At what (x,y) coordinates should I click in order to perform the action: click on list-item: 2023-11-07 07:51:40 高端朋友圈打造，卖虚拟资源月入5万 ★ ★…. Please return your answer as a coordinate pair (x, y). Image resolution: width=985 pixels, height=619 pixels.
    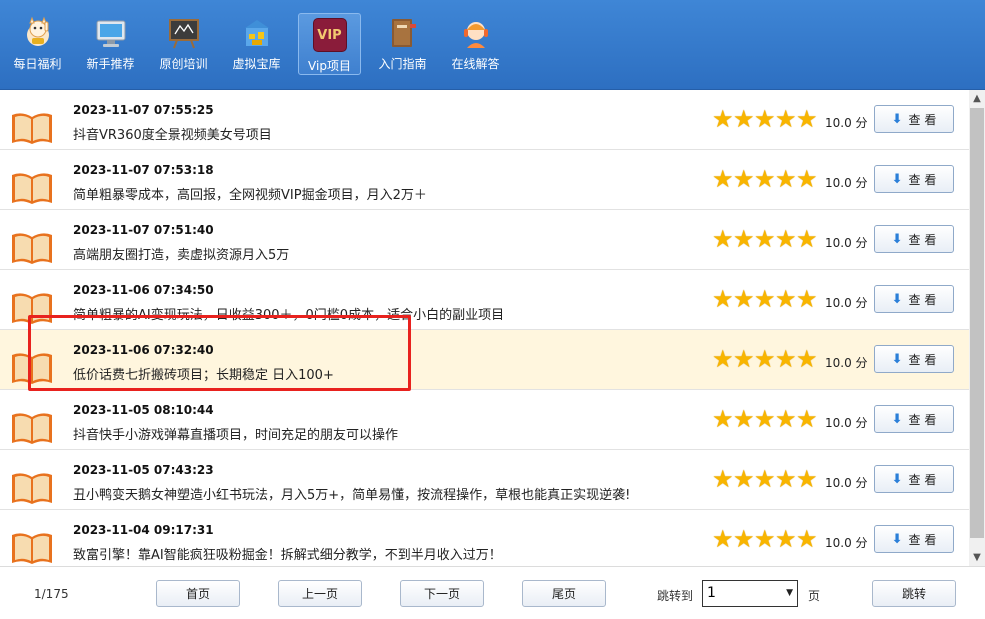
    Looking at the image, I should click on (484, 240).